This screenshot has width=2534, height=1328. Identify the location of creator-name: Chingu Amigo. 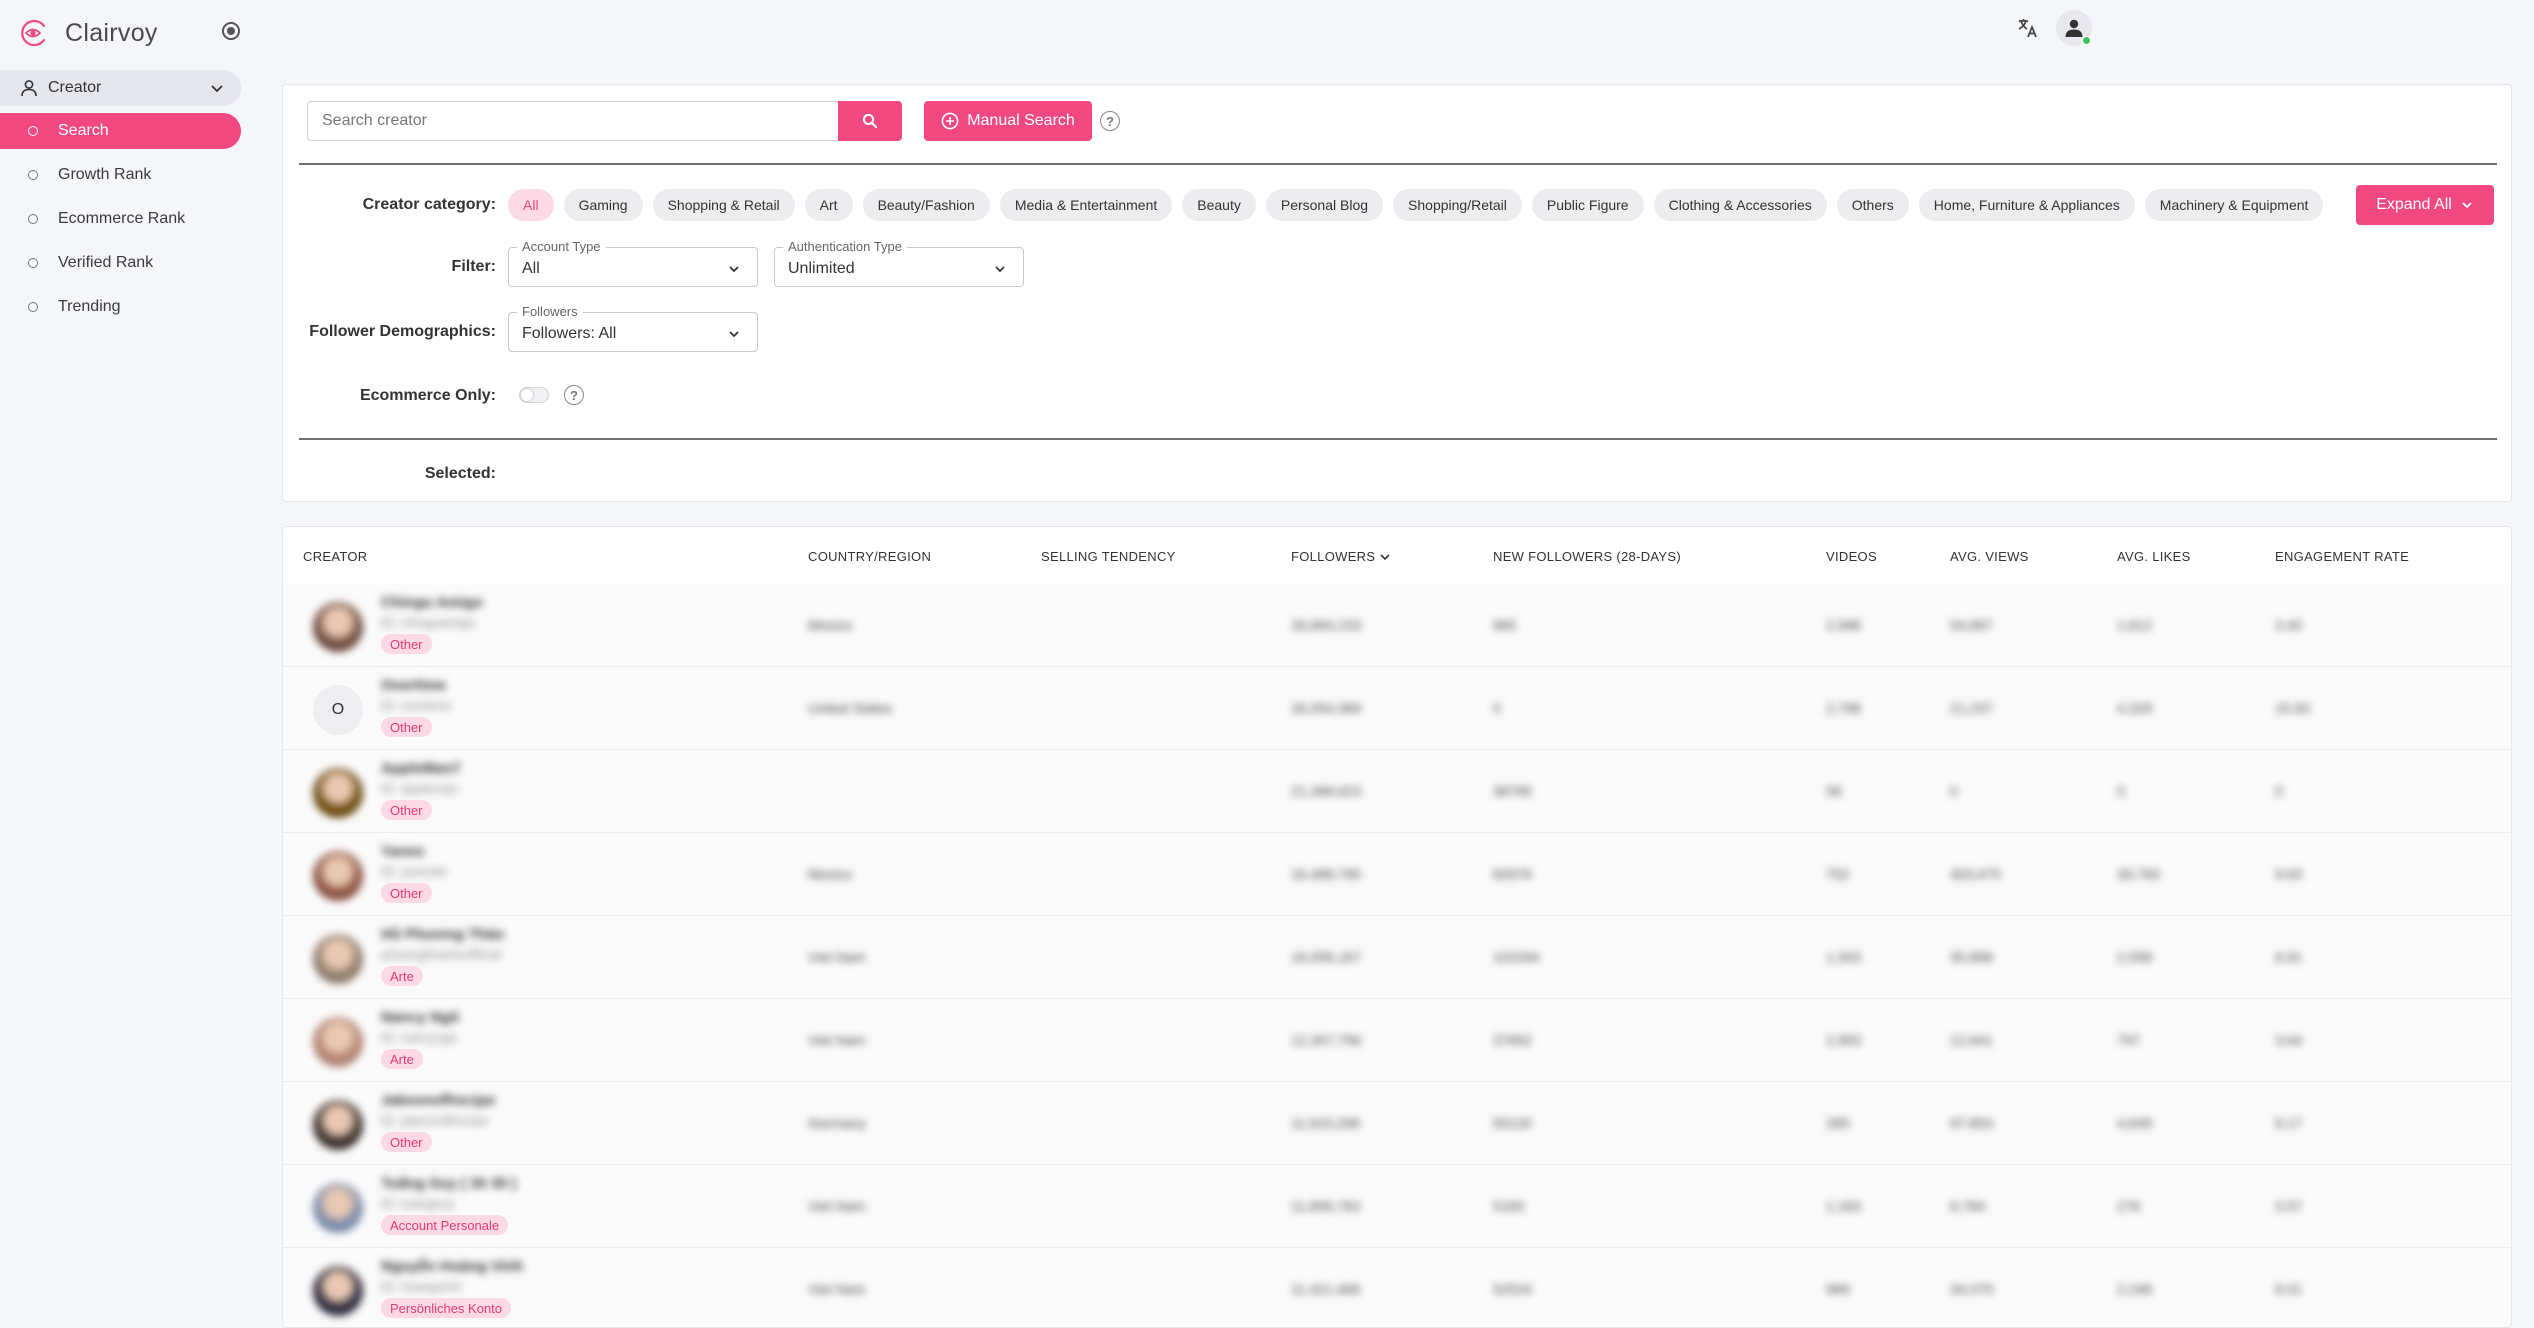
(432, 602).